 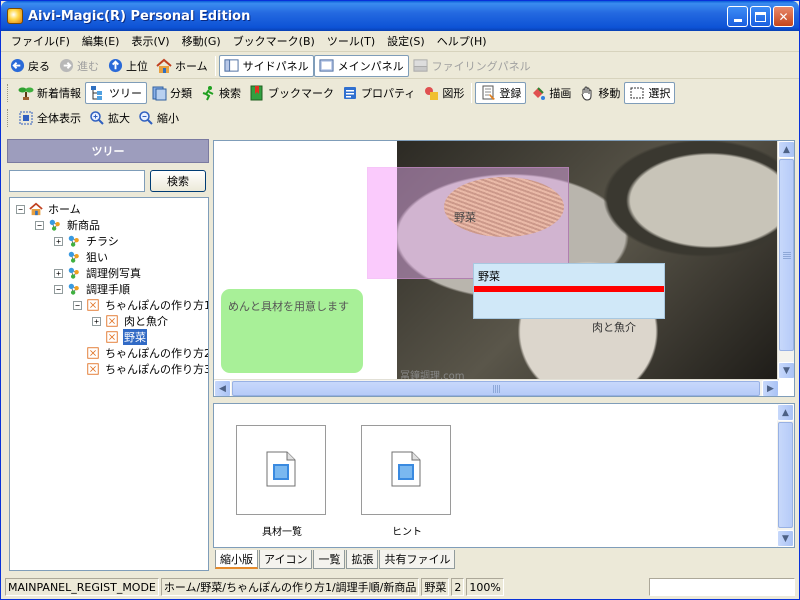 I want to click on main-panel-icon, so click(x=327, y=66).